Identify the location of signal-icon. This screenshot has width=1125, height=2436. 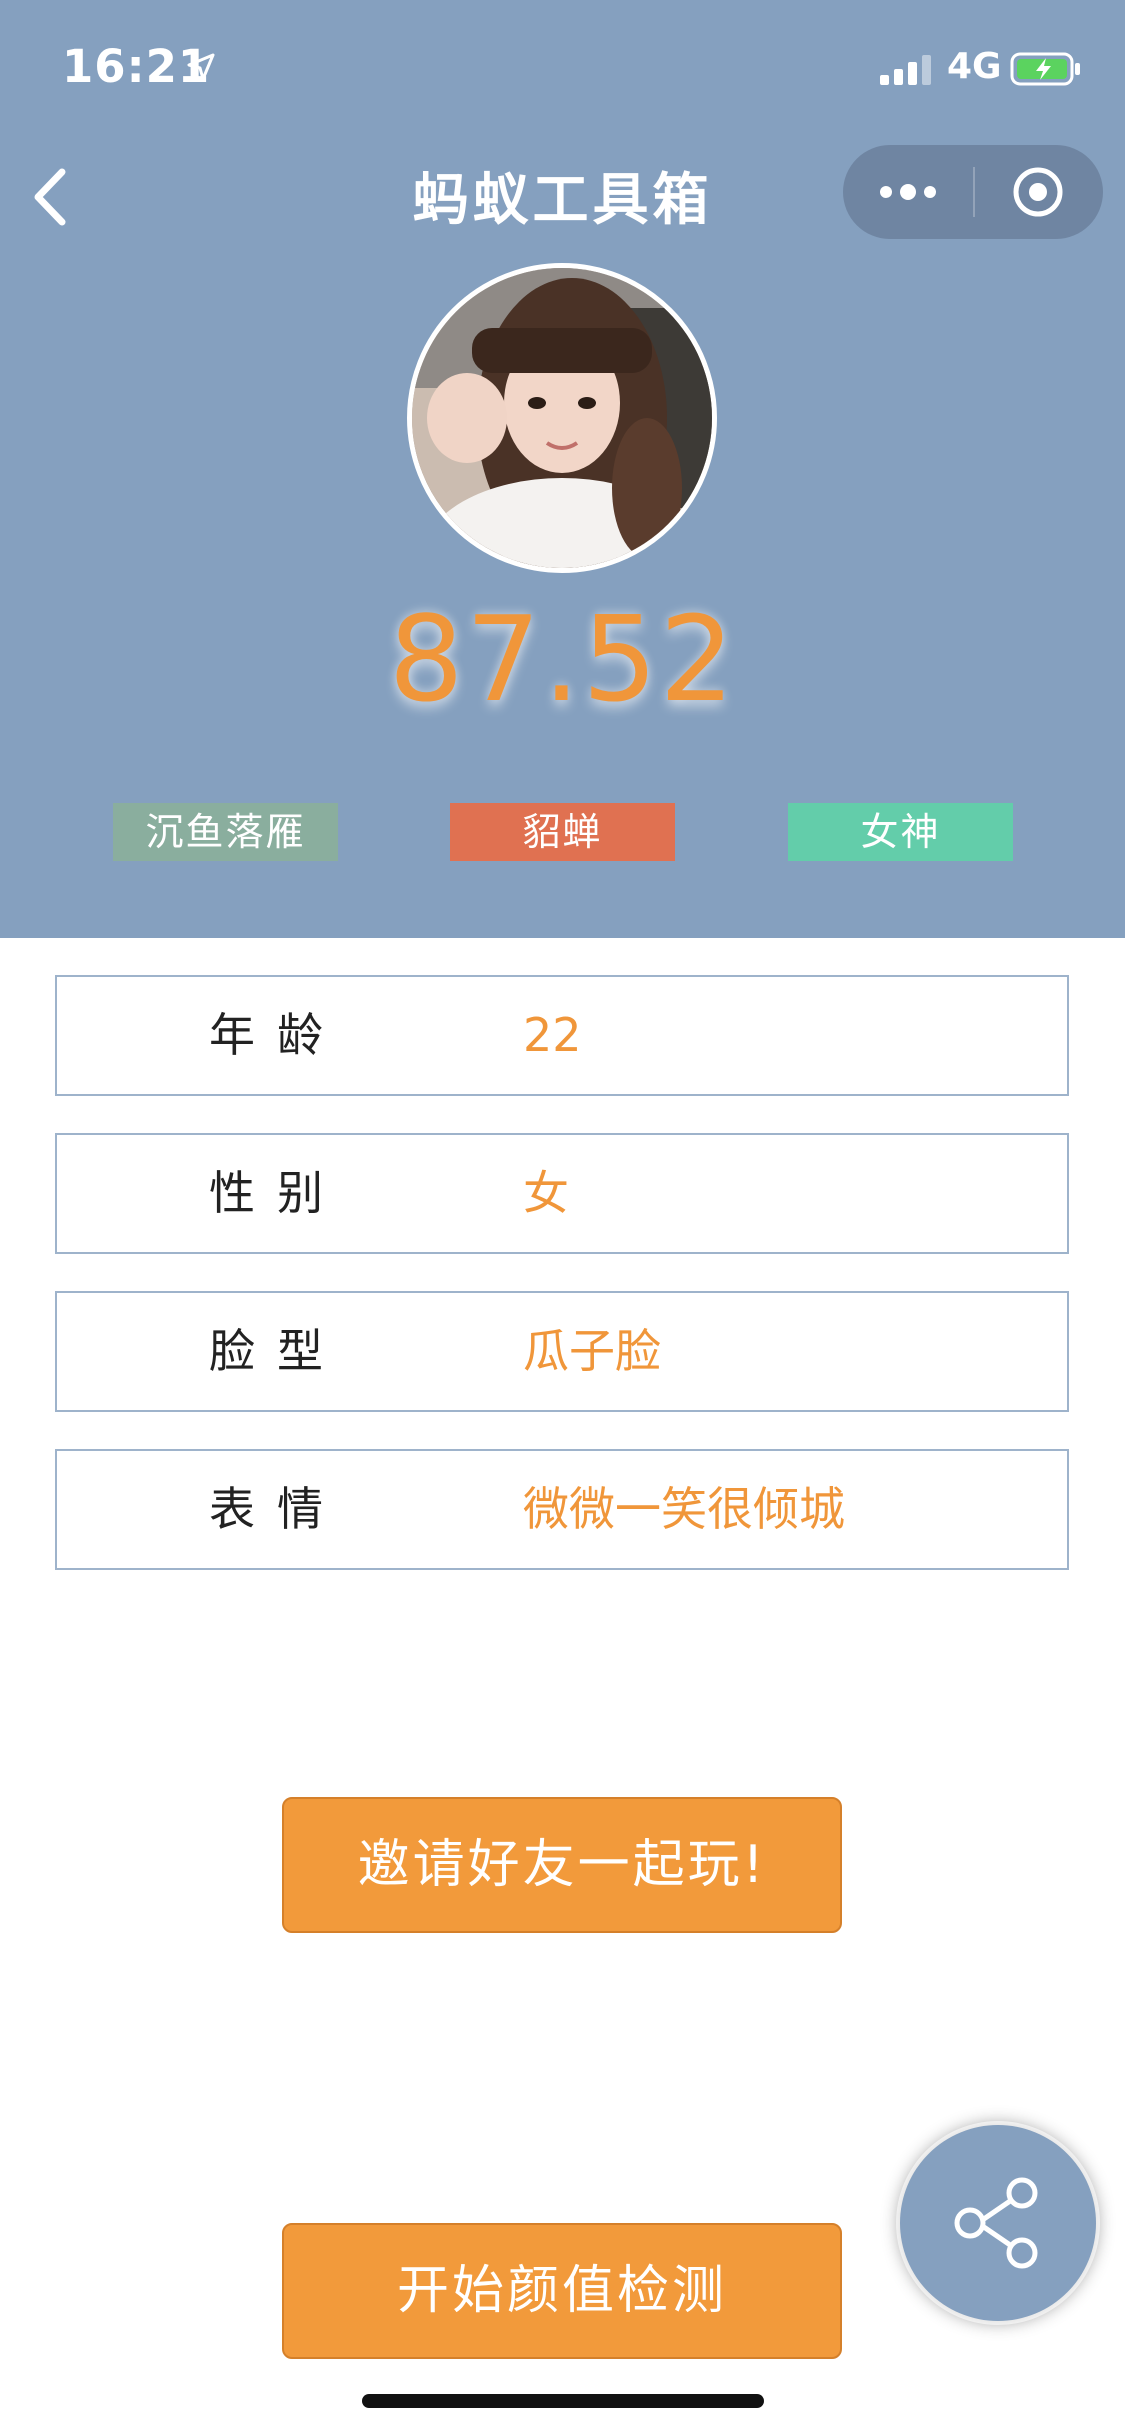
(905, 70).